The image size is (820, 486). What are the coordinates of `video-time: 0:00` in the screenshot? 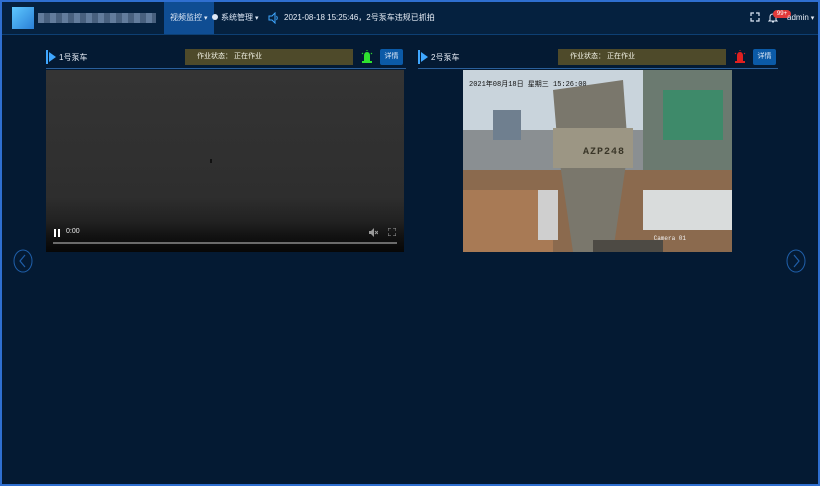 It's located at (73, 231).